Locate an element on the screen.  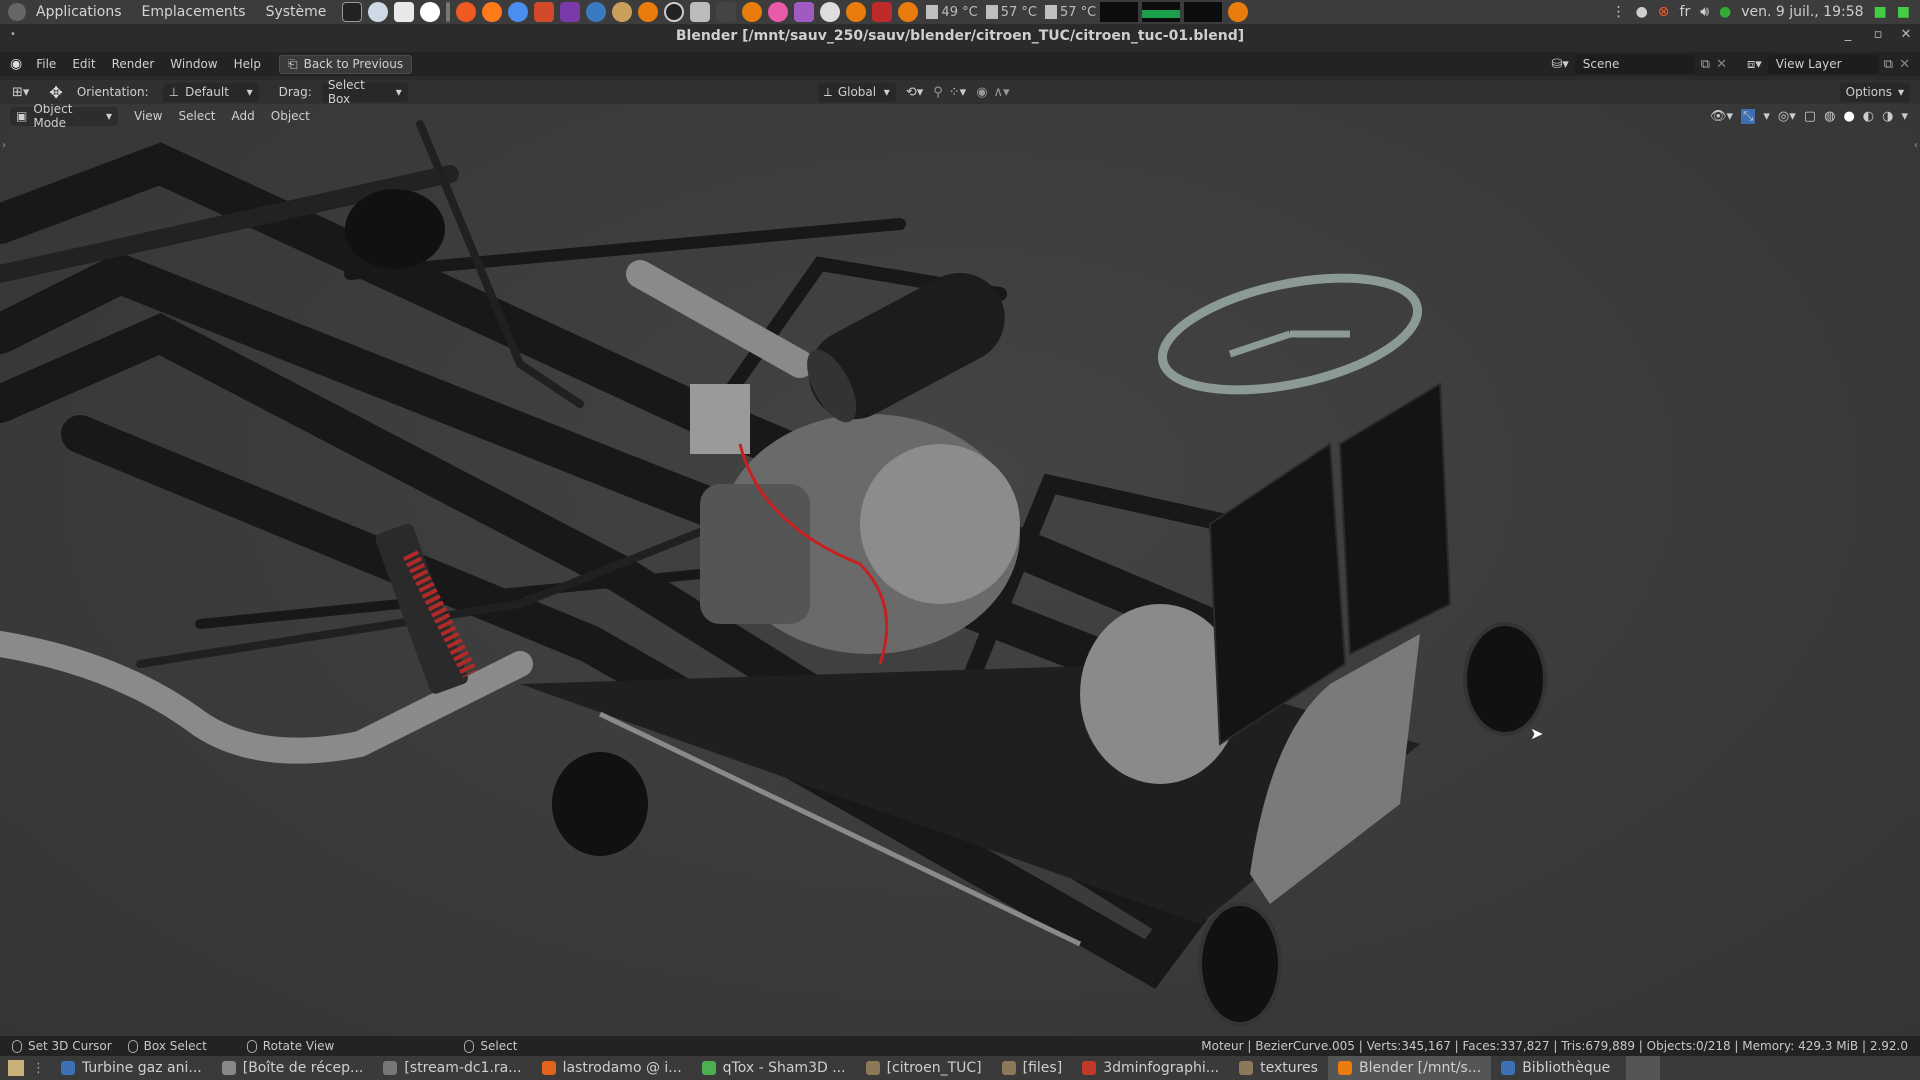
skull-icon is located at coordinates (830, 12).